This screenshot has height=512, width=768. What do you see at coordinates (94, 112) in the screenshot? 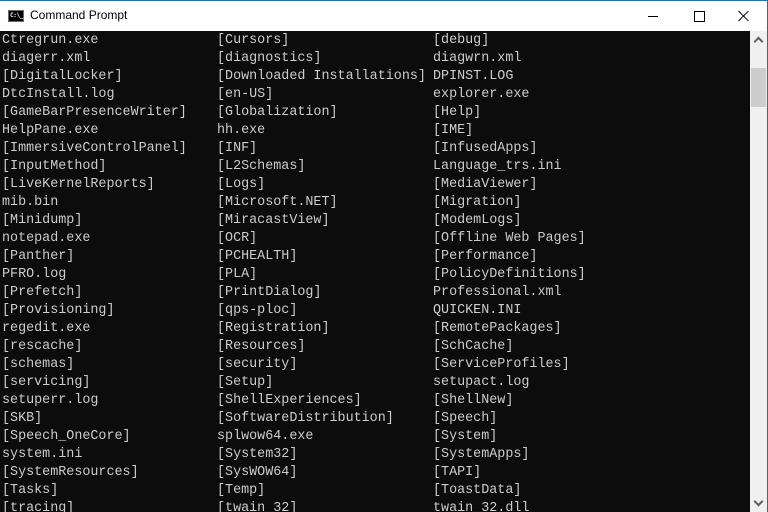
I see `listing-entry: [GameBarPresenceWriter]` at bounding box center [94, 112].